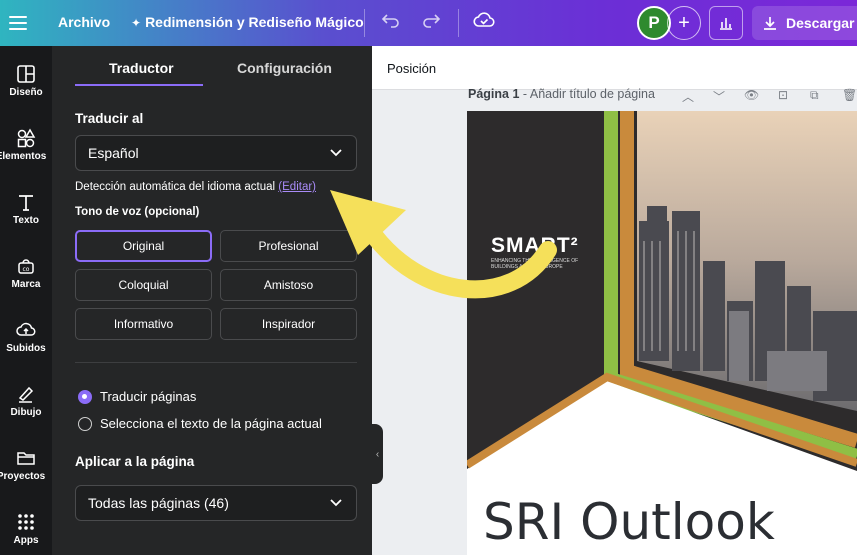 Image resolution: width=857 pixels, height=555 pixels. I want to click on rail-item-projects: Proyectos, so click(26, 478).